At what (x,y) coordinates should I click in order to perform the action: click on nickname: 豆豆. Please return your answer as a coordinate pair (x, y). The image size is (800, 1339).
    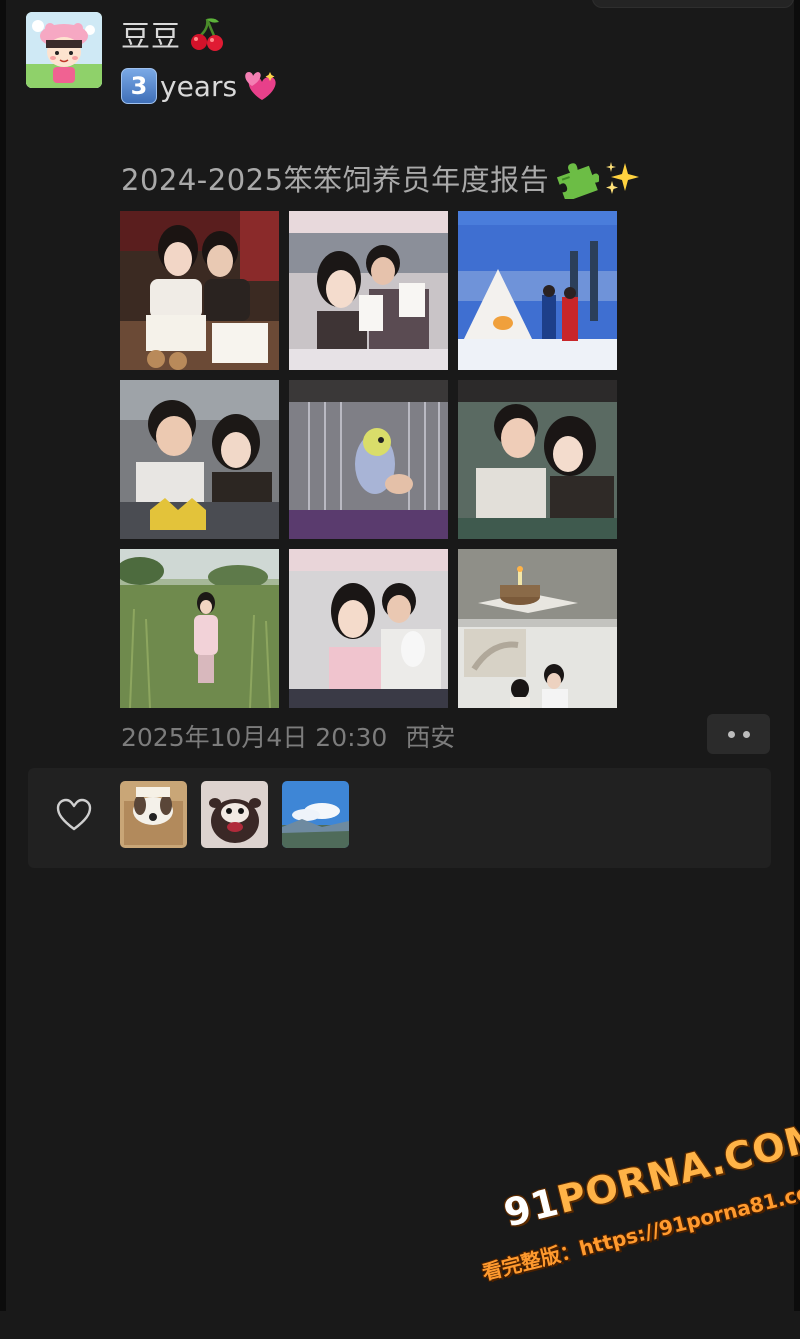
    Looking at the image, I should click on (151, 34).